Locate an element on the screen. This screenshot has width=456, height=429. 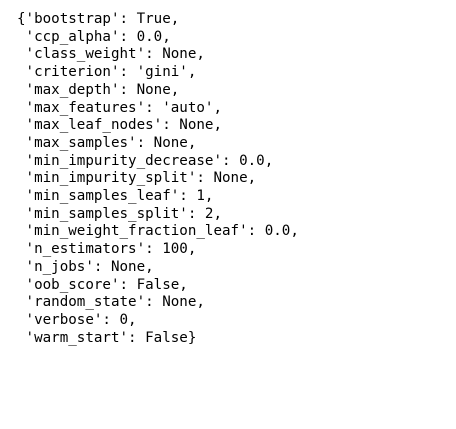
output-line: 'n_jobs': None, is located at coordinates (85, 266).